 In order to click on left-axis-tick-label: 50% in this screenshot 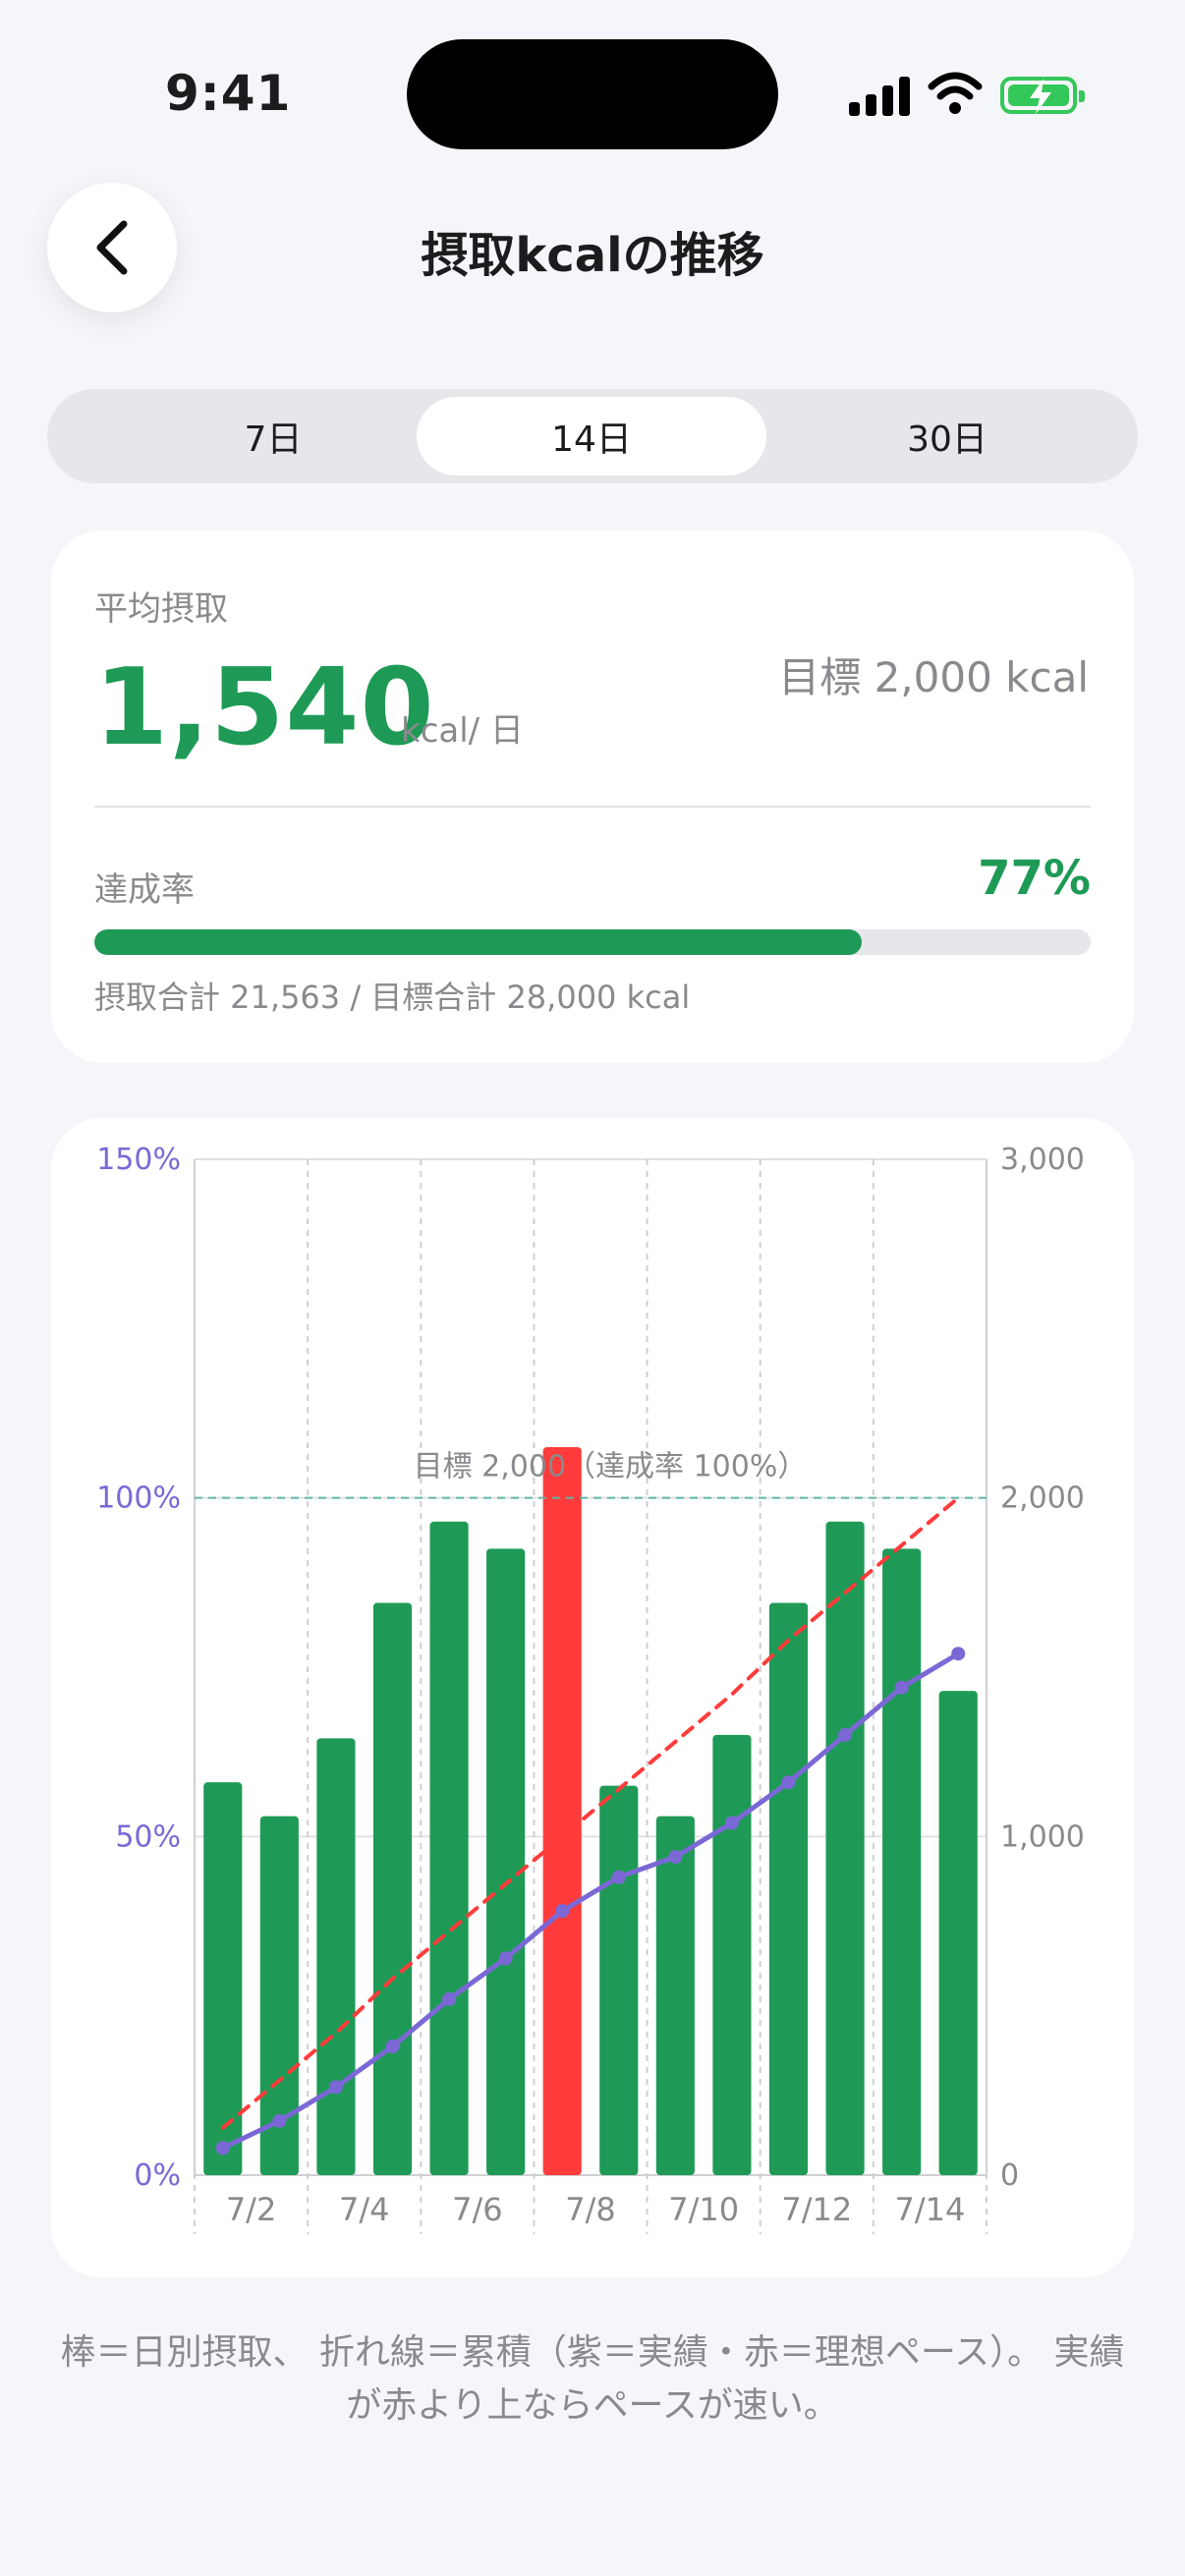, I will do `click(148, 1837)`.